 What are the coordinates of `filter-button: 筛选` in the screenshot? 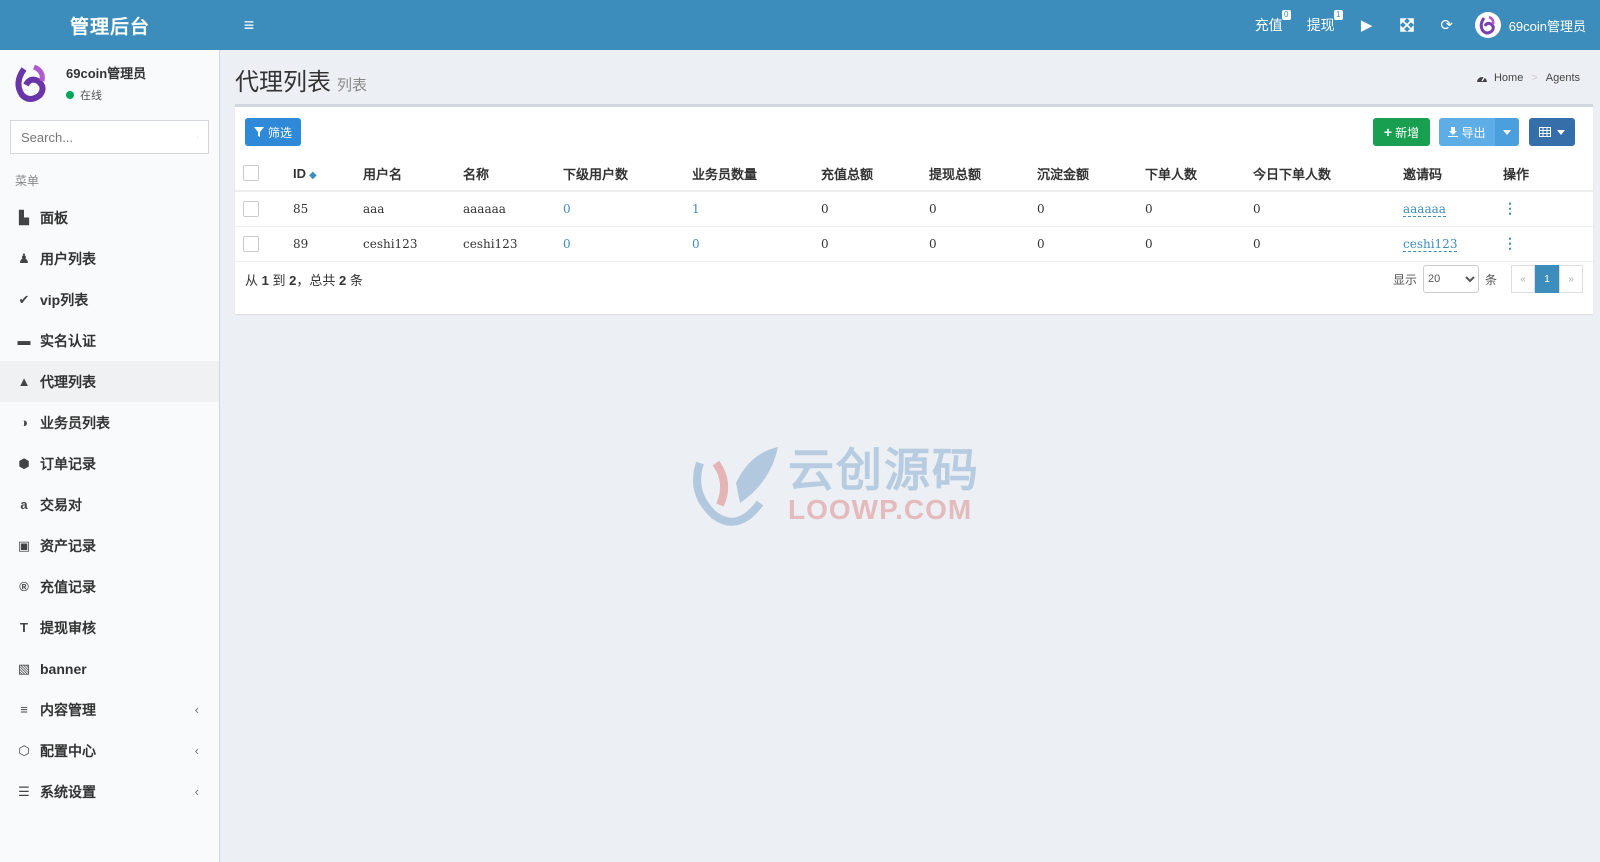 It's located at (273, 132).